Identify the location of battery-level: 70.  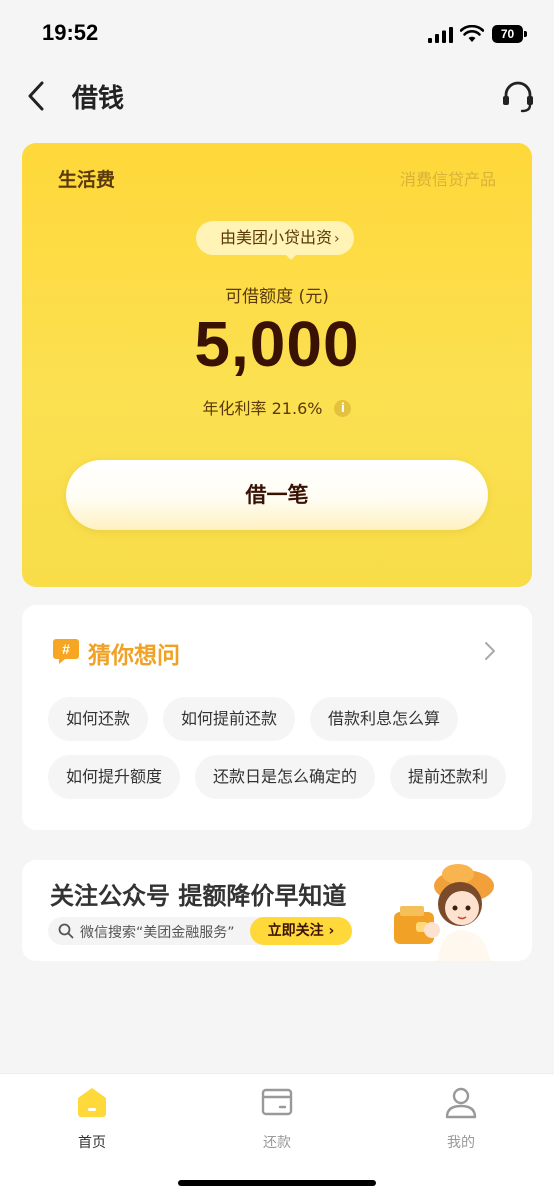
(507, 34).